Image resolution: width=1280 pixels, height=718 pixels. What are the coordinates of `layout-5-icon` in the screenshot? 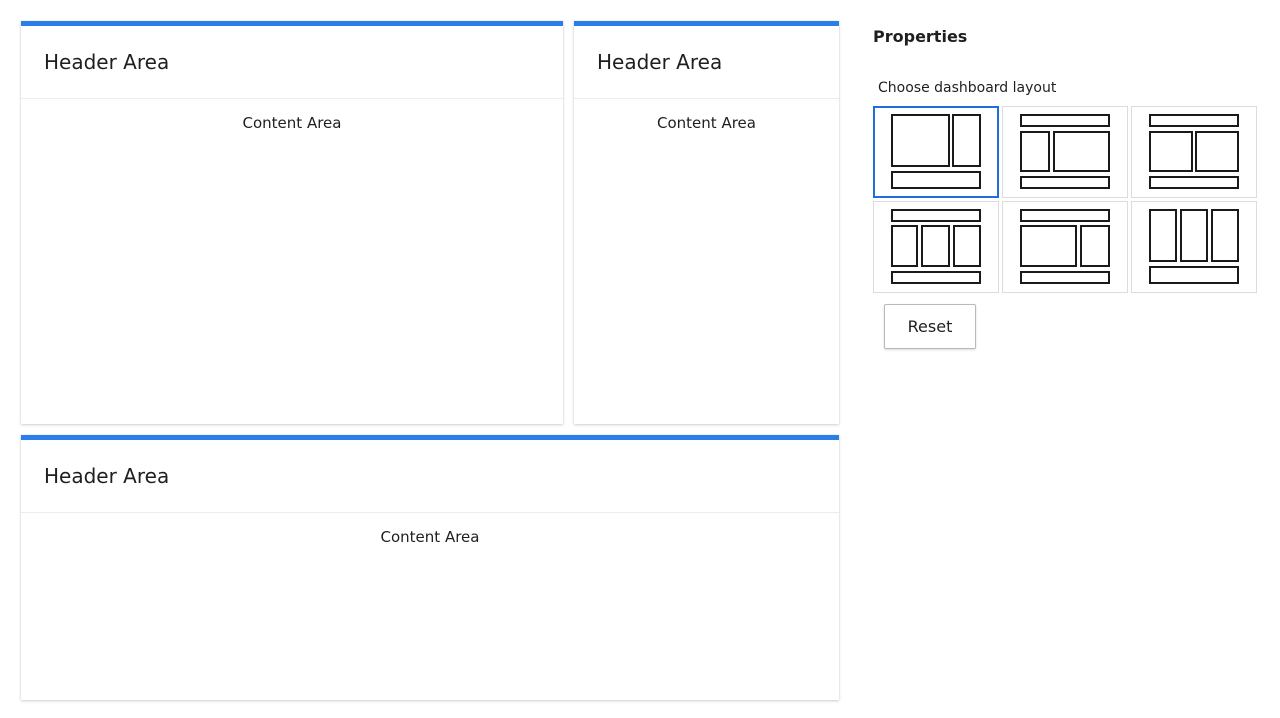 It's located at (1065, 246).